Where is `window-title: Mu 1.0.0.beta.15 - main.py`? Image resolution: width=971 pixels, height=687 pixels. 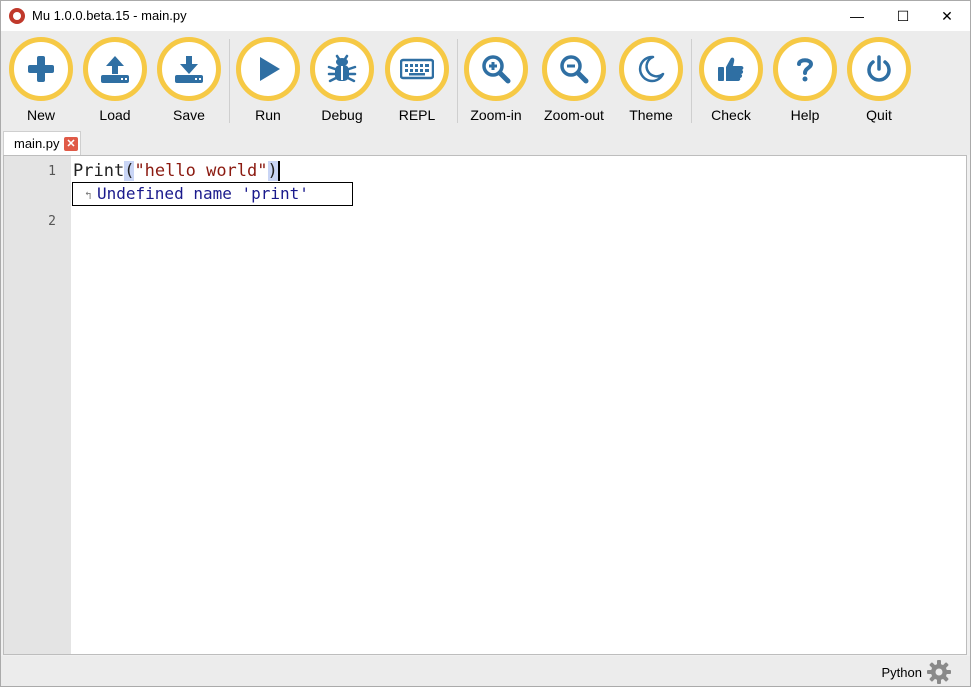
window-title: Mu 1.0.0.beta.15 - main.py is located at coordinates (109, 15).